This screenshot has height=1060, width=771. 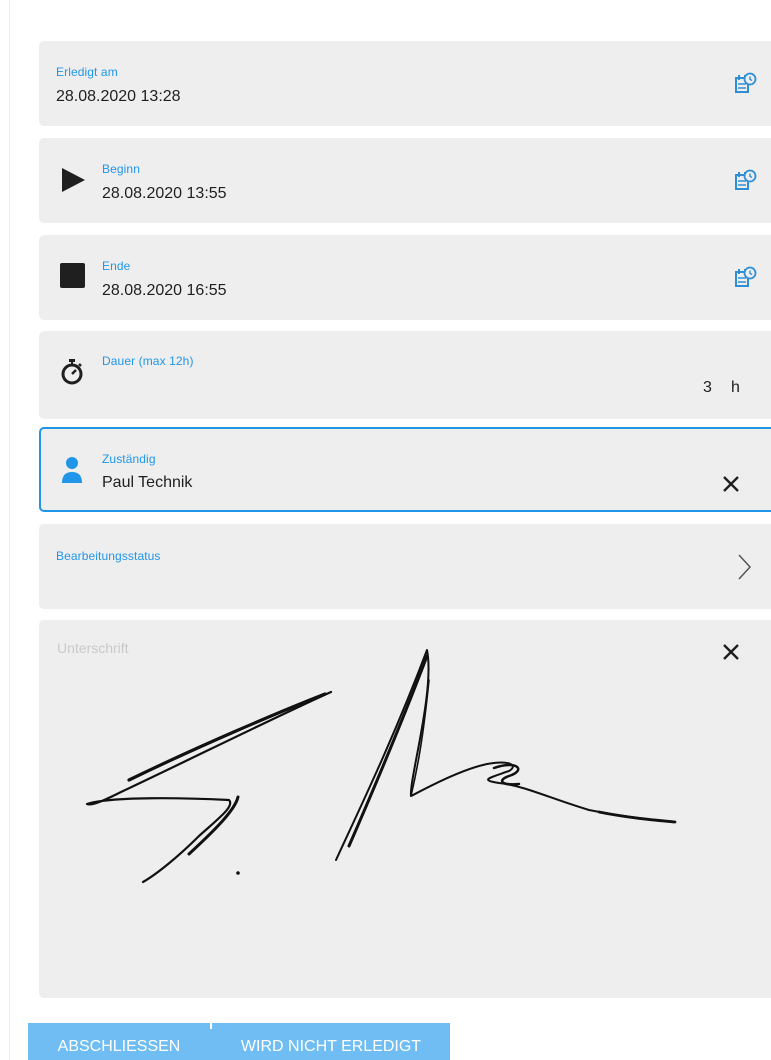 What do you see at coordinates (405, 180) in the screenshot?
I see `beginn-field: Beginn 28.08.2020 13:55` at bounding box center [405, 180].